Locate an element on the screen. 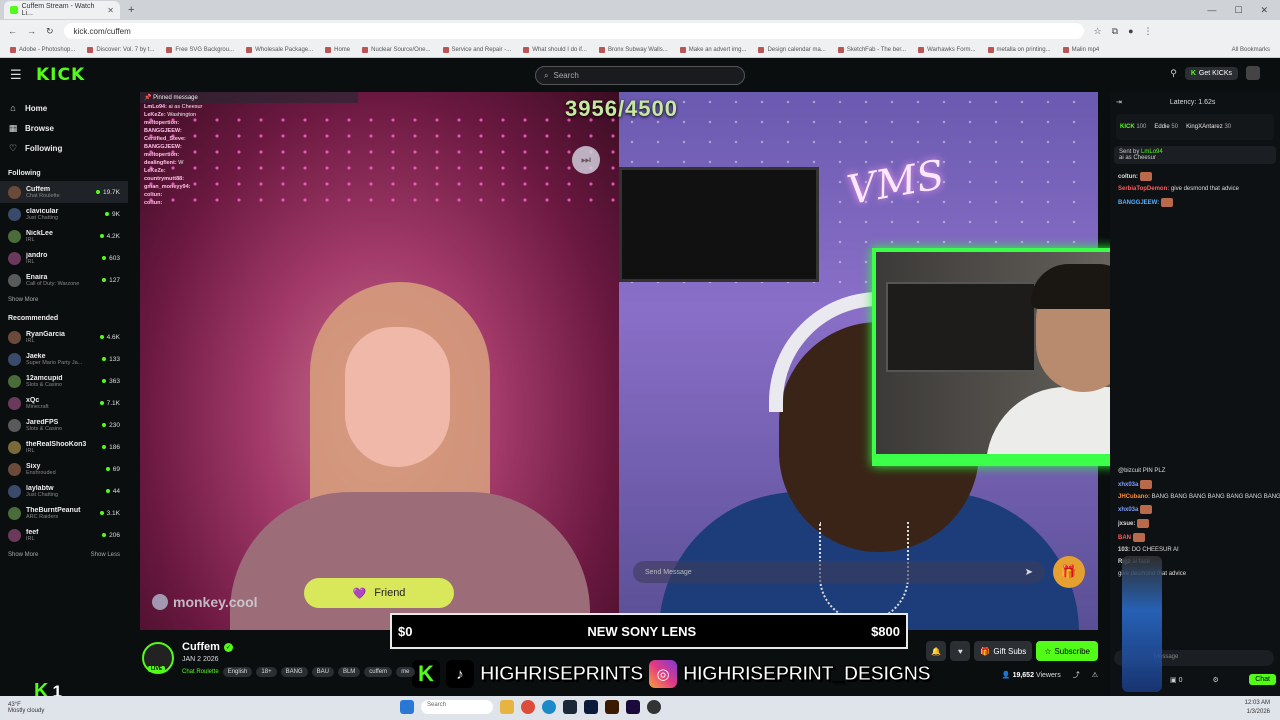 This screenshot has height=720, width=1280. sidebar-channel: Sixy Enshrouded 69 is located at coordinates (64, 469).